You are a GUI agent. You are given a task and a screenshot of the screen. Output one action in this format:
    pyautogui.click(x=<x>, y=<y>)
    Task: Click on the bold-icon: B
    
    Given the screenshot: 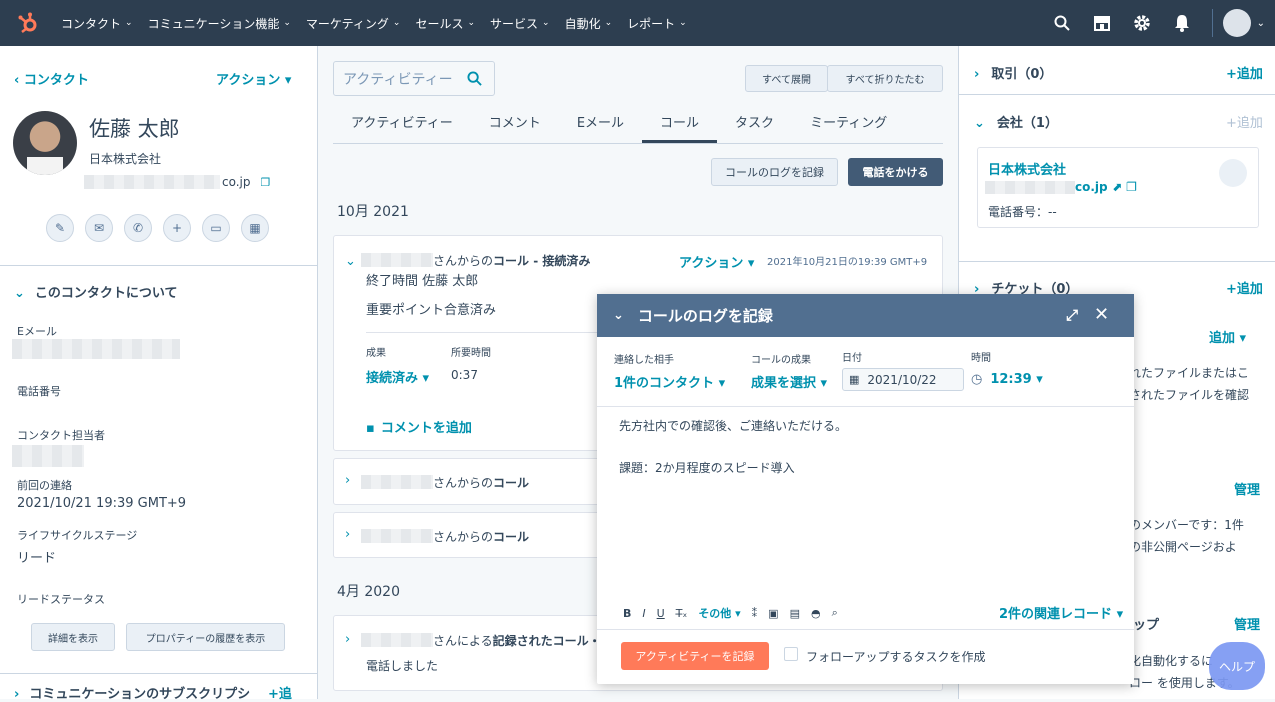 What is the action you would take?
    pyautogui.click(x=627, y=613)
    